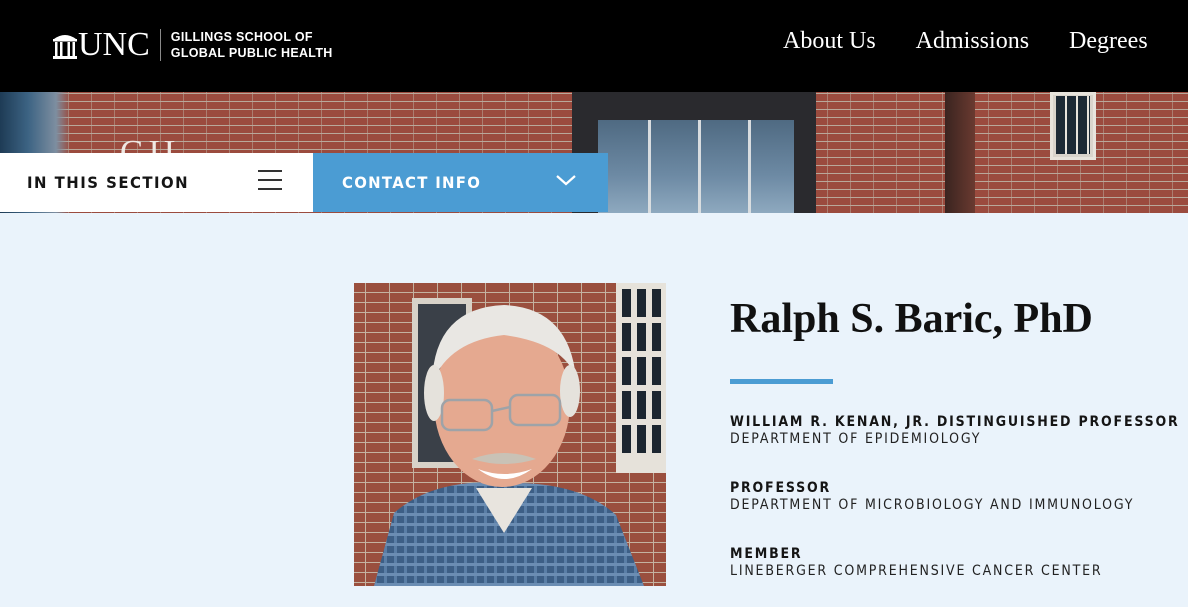 This screenshot has width=1188, height=607. Describe the element at coordinates (566, 180) in the screenshot. I see `chevron-down-icon` at that location.